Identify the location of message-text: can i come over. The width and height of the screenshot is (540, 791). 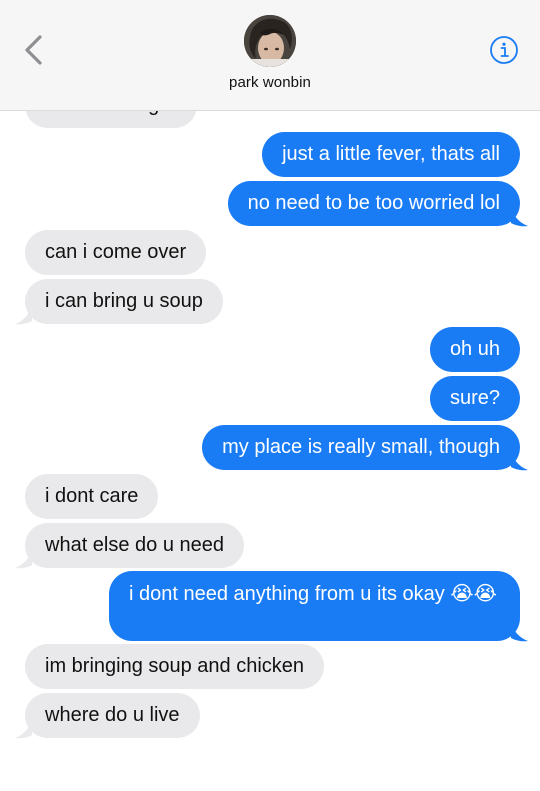
(116, 252).